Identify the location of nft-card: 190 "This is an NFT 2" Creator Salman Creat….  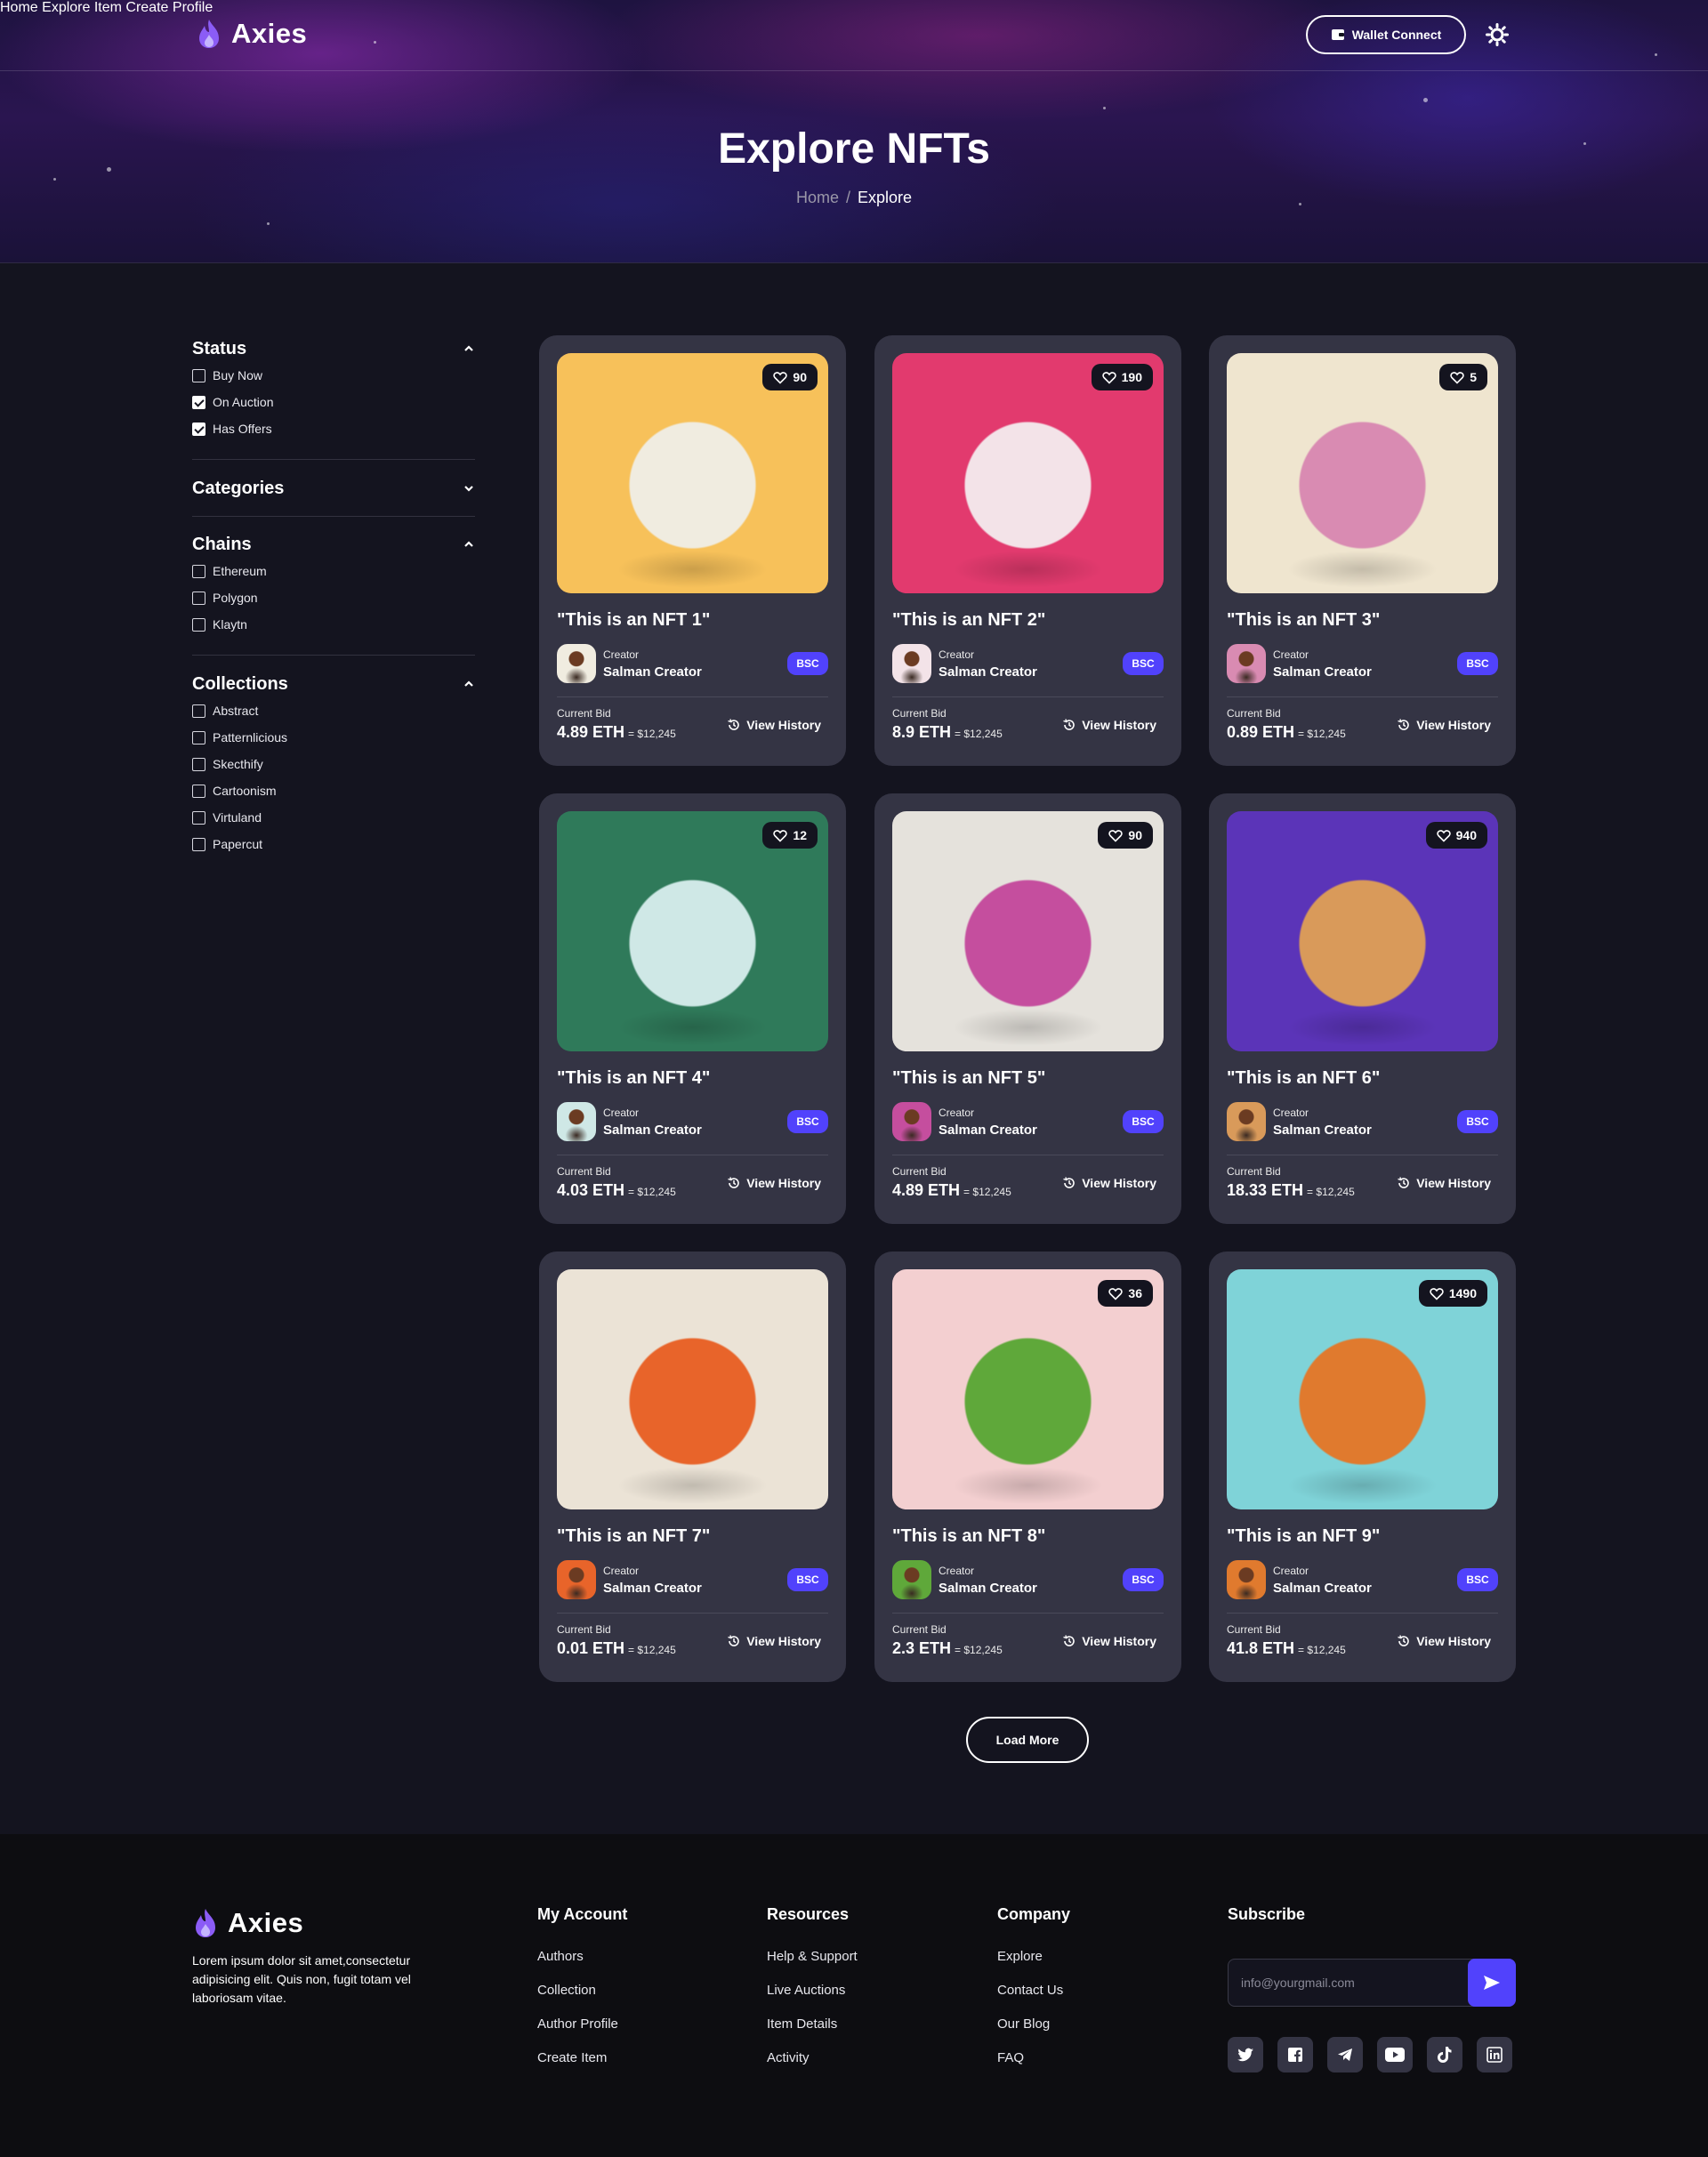
(1027, 550).